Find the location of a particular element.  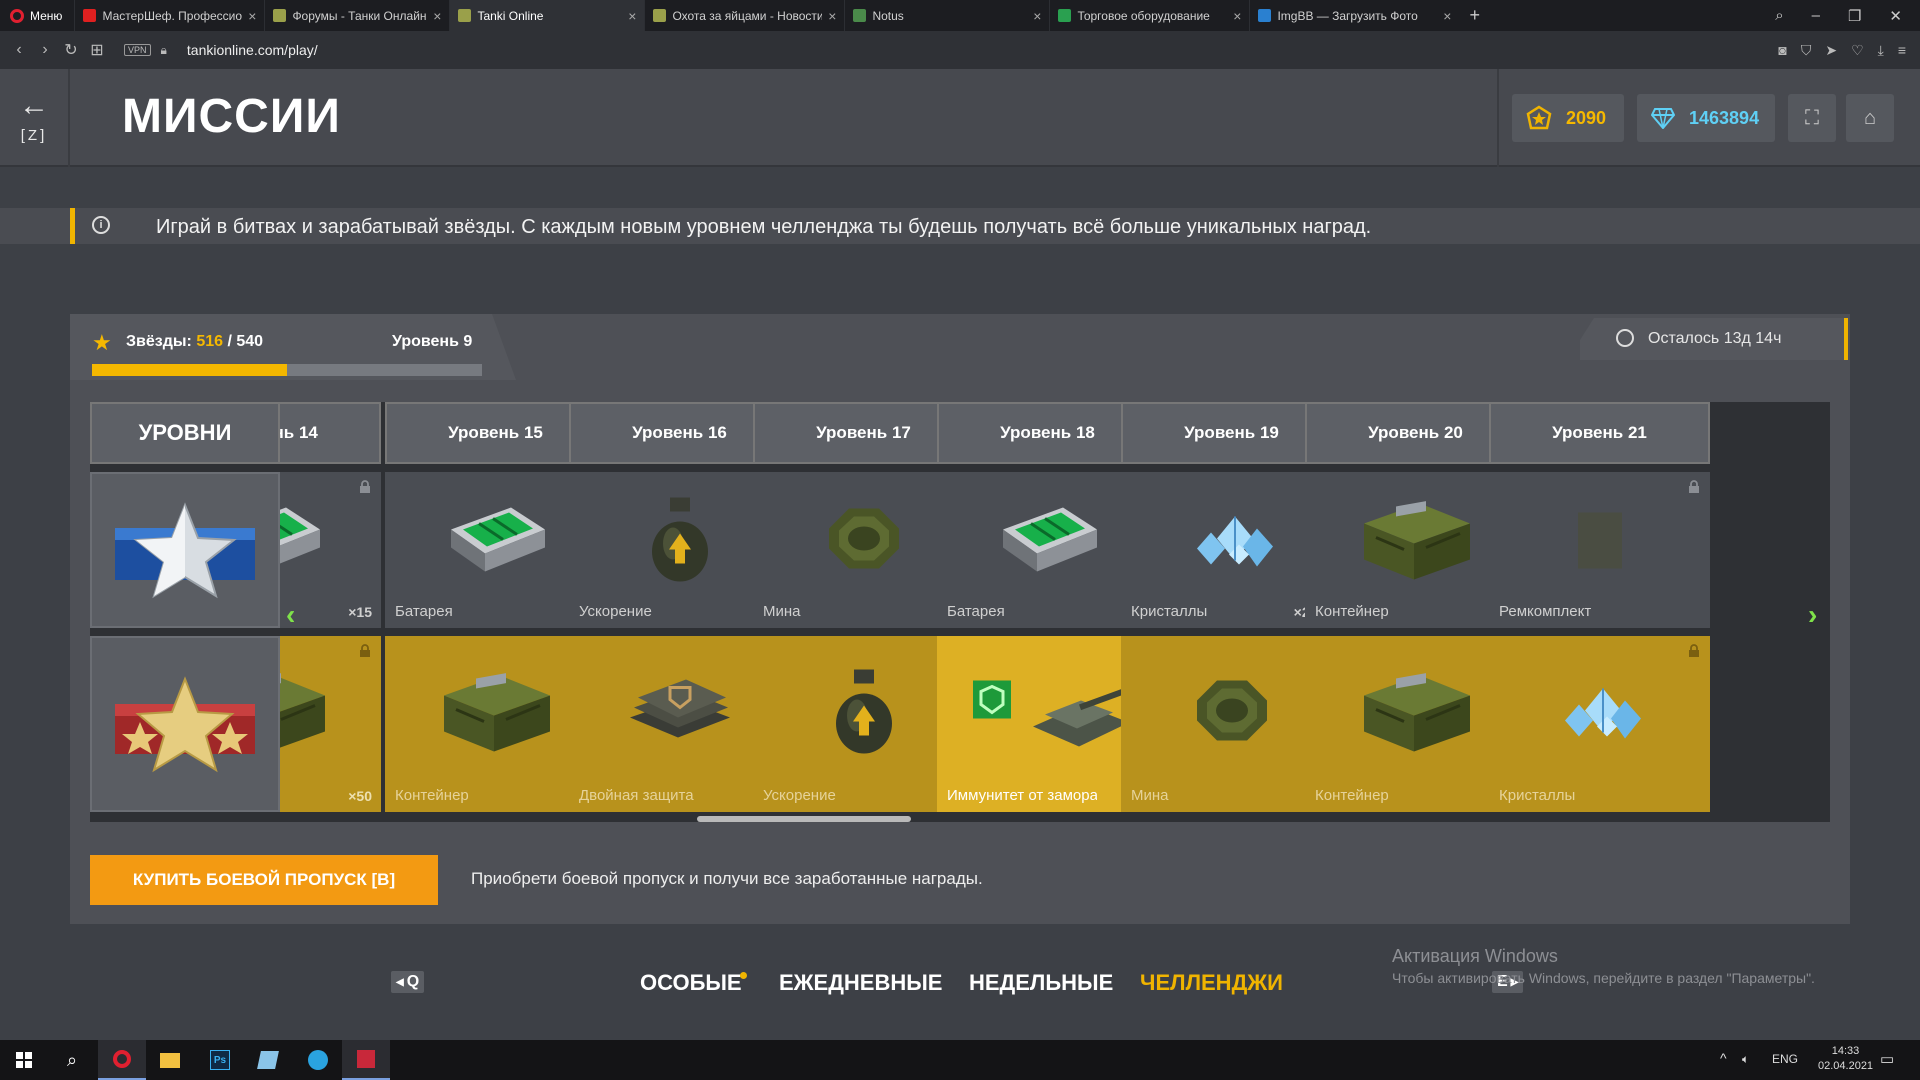

free-track-badge is located at coordinates (185, 550).